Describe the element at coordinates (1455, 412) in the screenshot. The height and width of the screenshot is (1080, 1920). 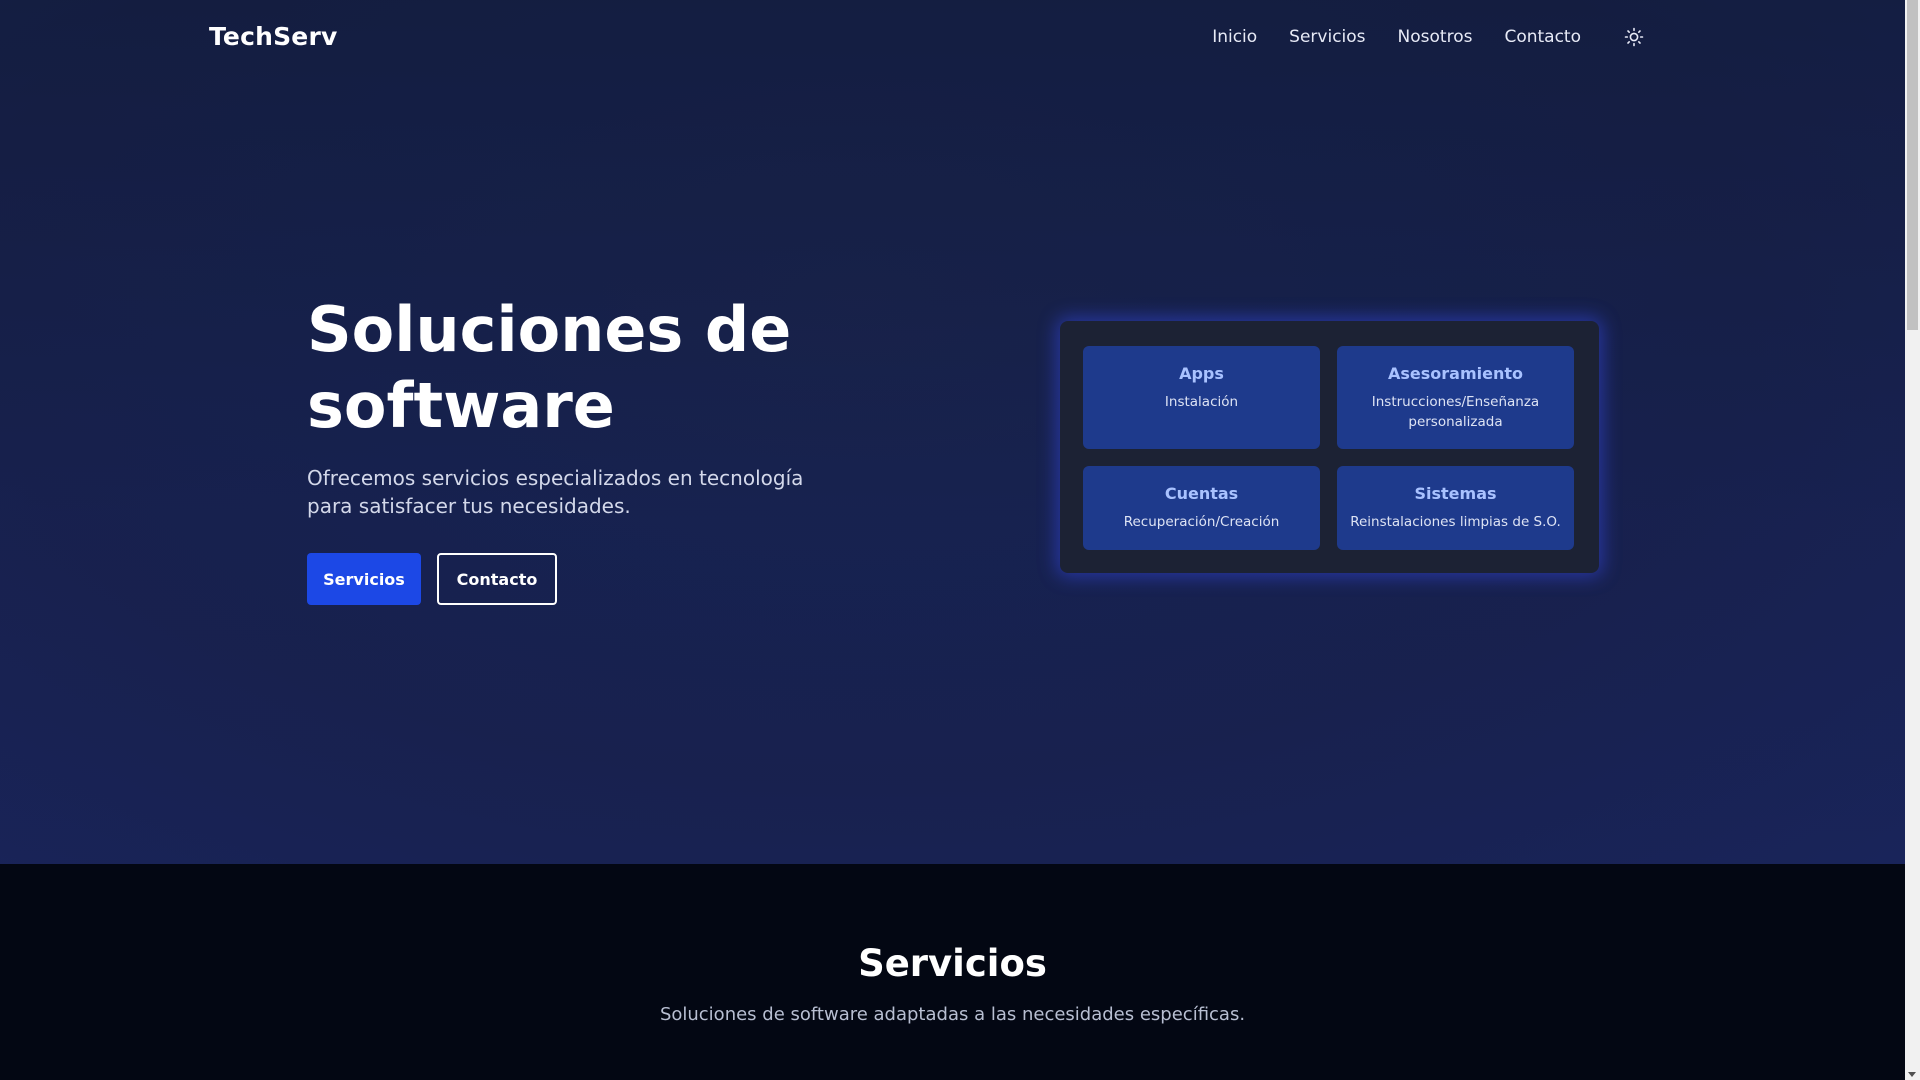
I see `card-description: Instrucciones/Enseñanza personalizada` at that location.